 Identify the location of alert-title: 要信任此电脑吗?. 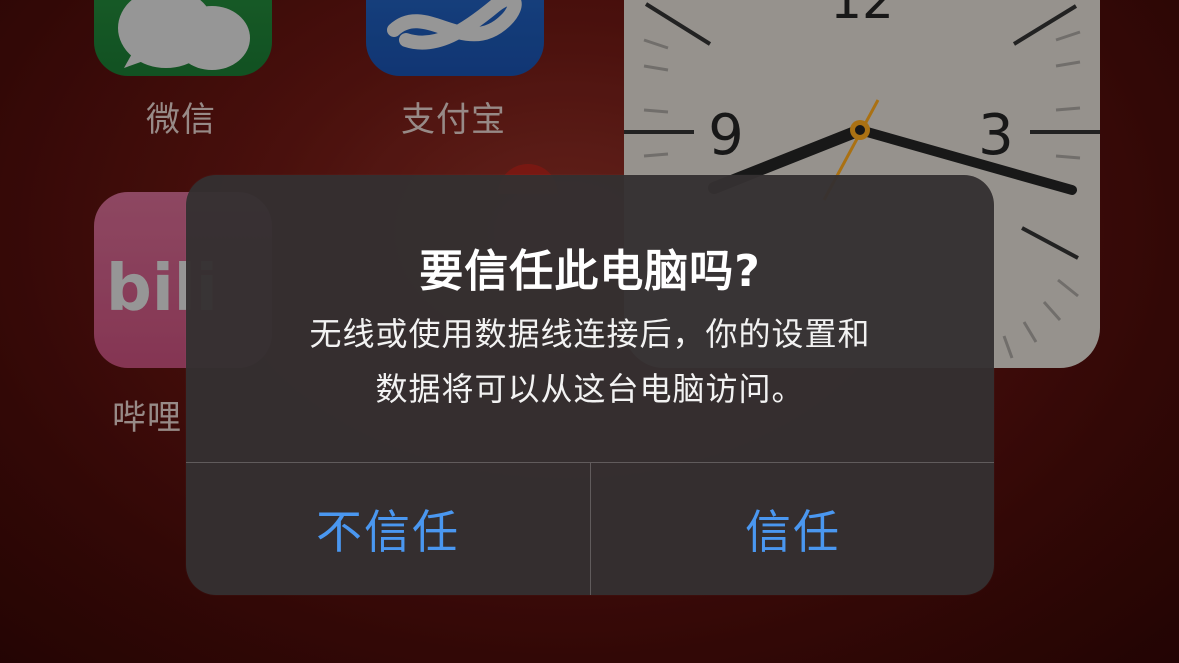
(590, 271).